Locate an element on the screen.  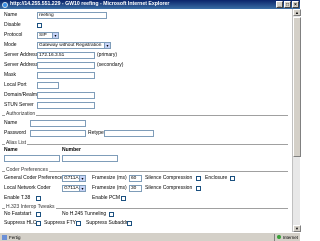
general-silence-checkbox is located at coordinates (198, 178).